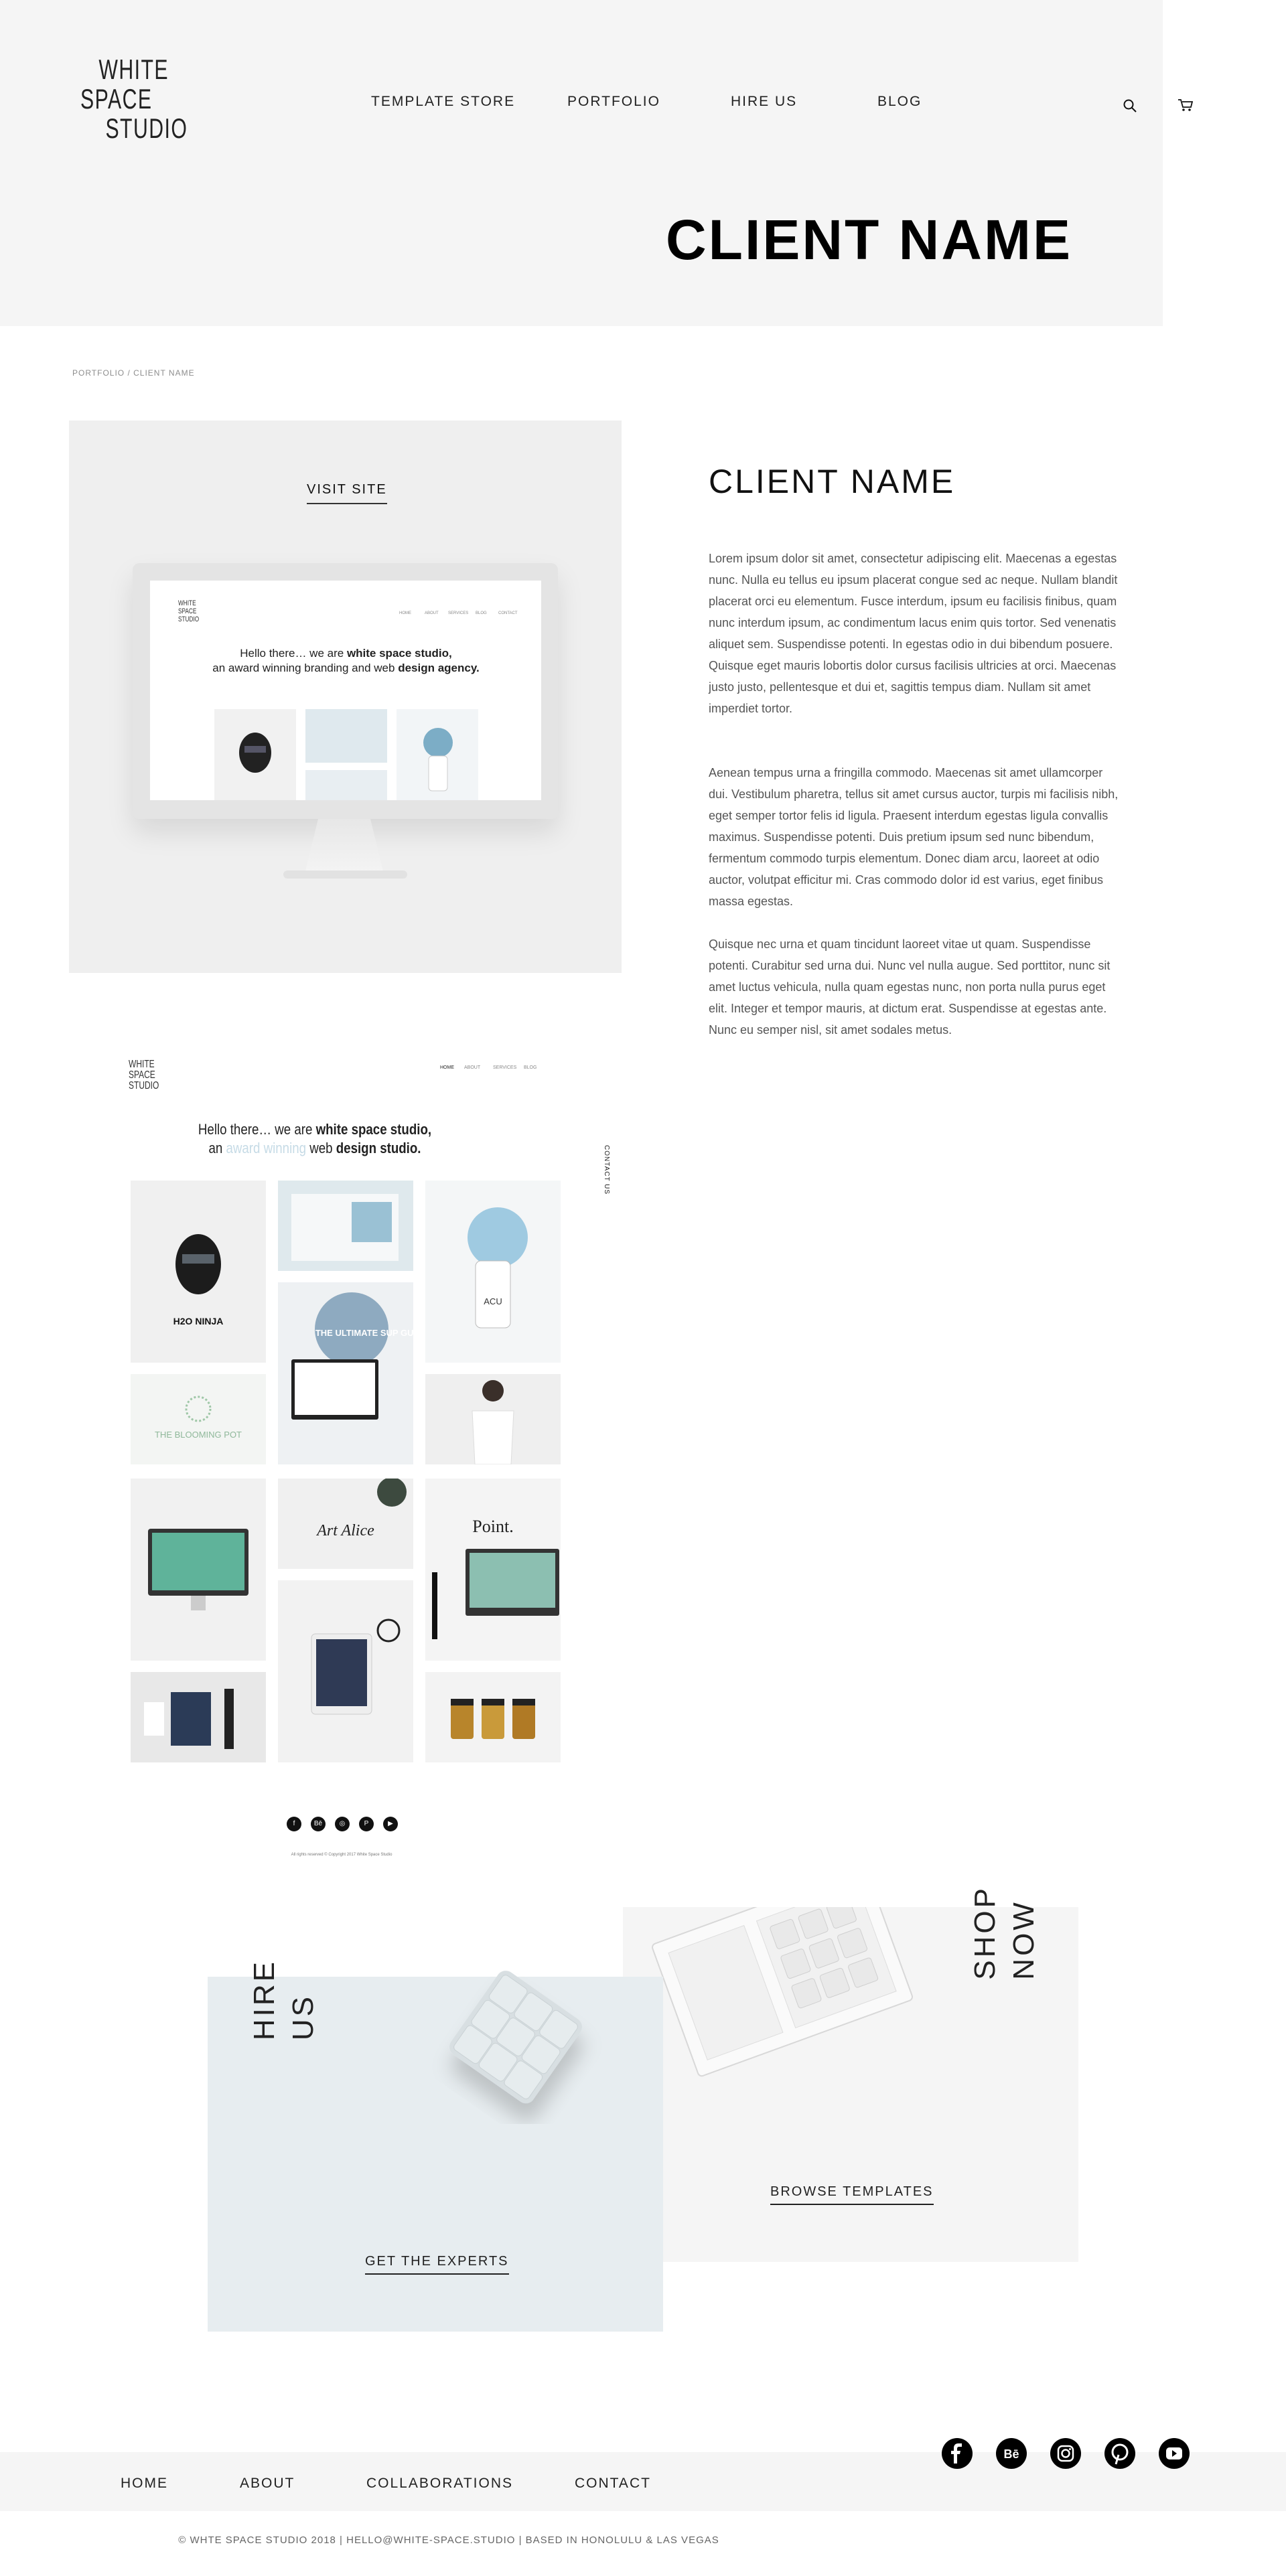  I want to click on grid-tile-jars, so click(493, 1717).